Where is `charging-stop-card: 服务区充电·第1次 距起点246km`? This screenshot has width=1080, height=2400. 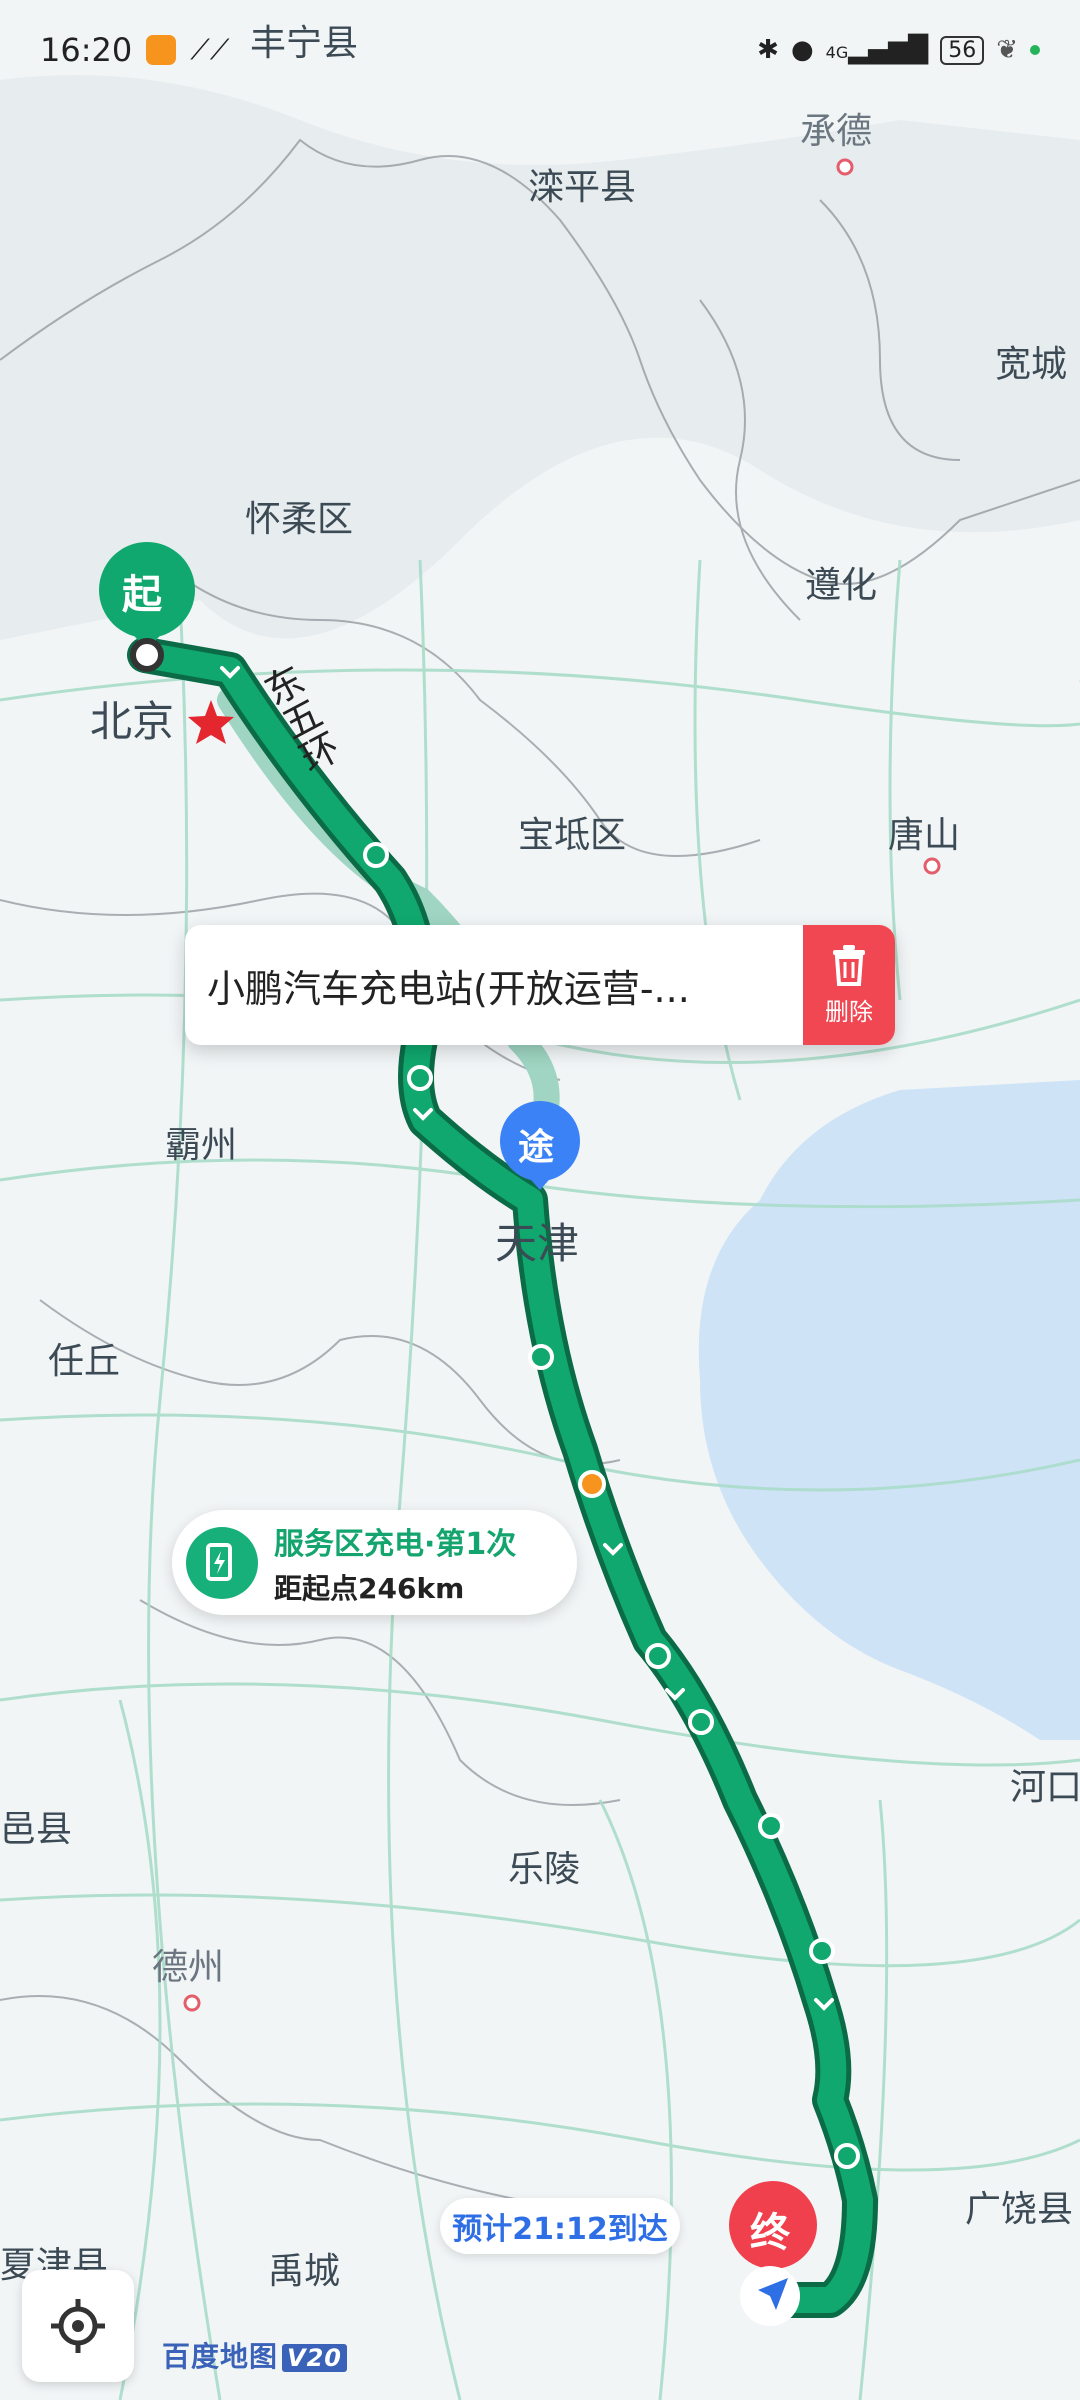 charging-stop-card: 服务区充电·第1次 距起点246km is located at coordinates (374, 1562).